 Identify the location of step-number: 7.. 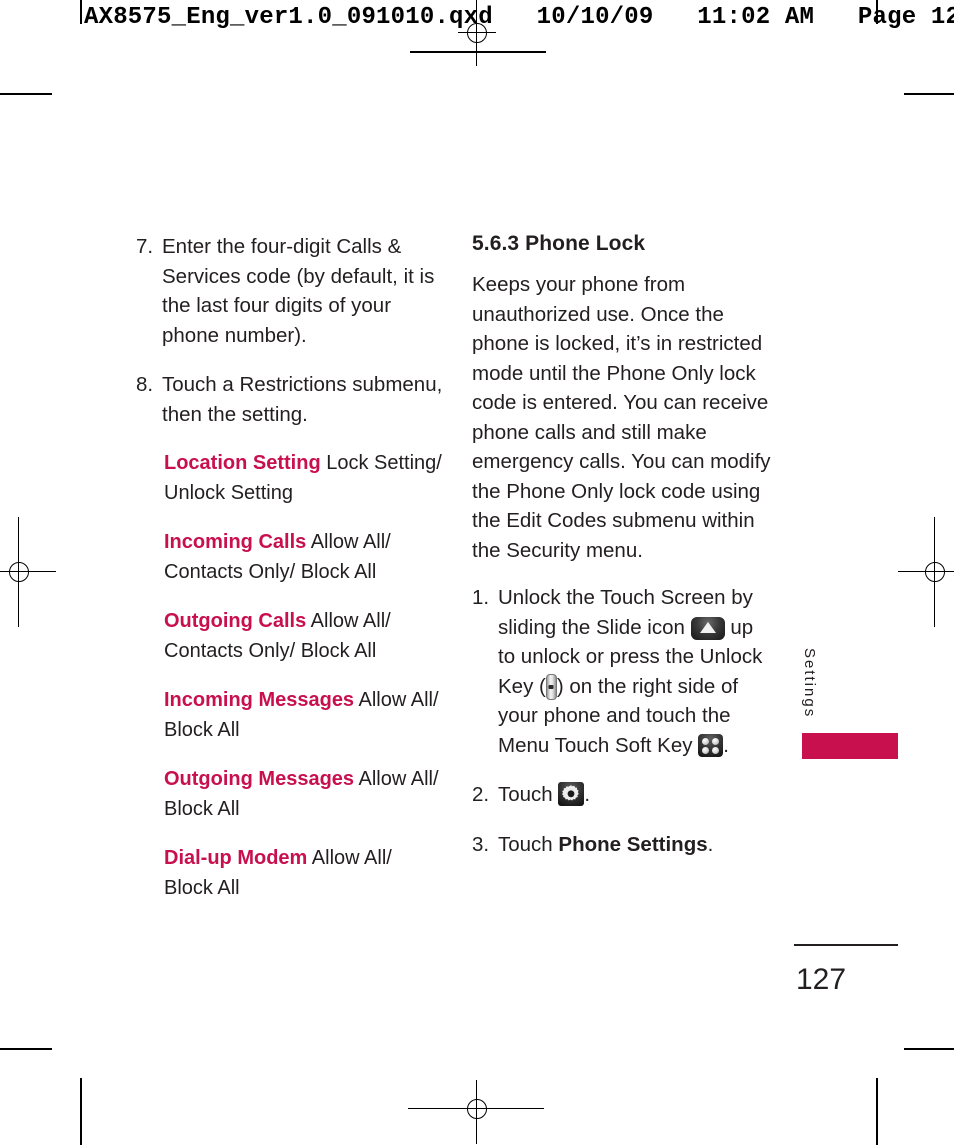
(145, 246).